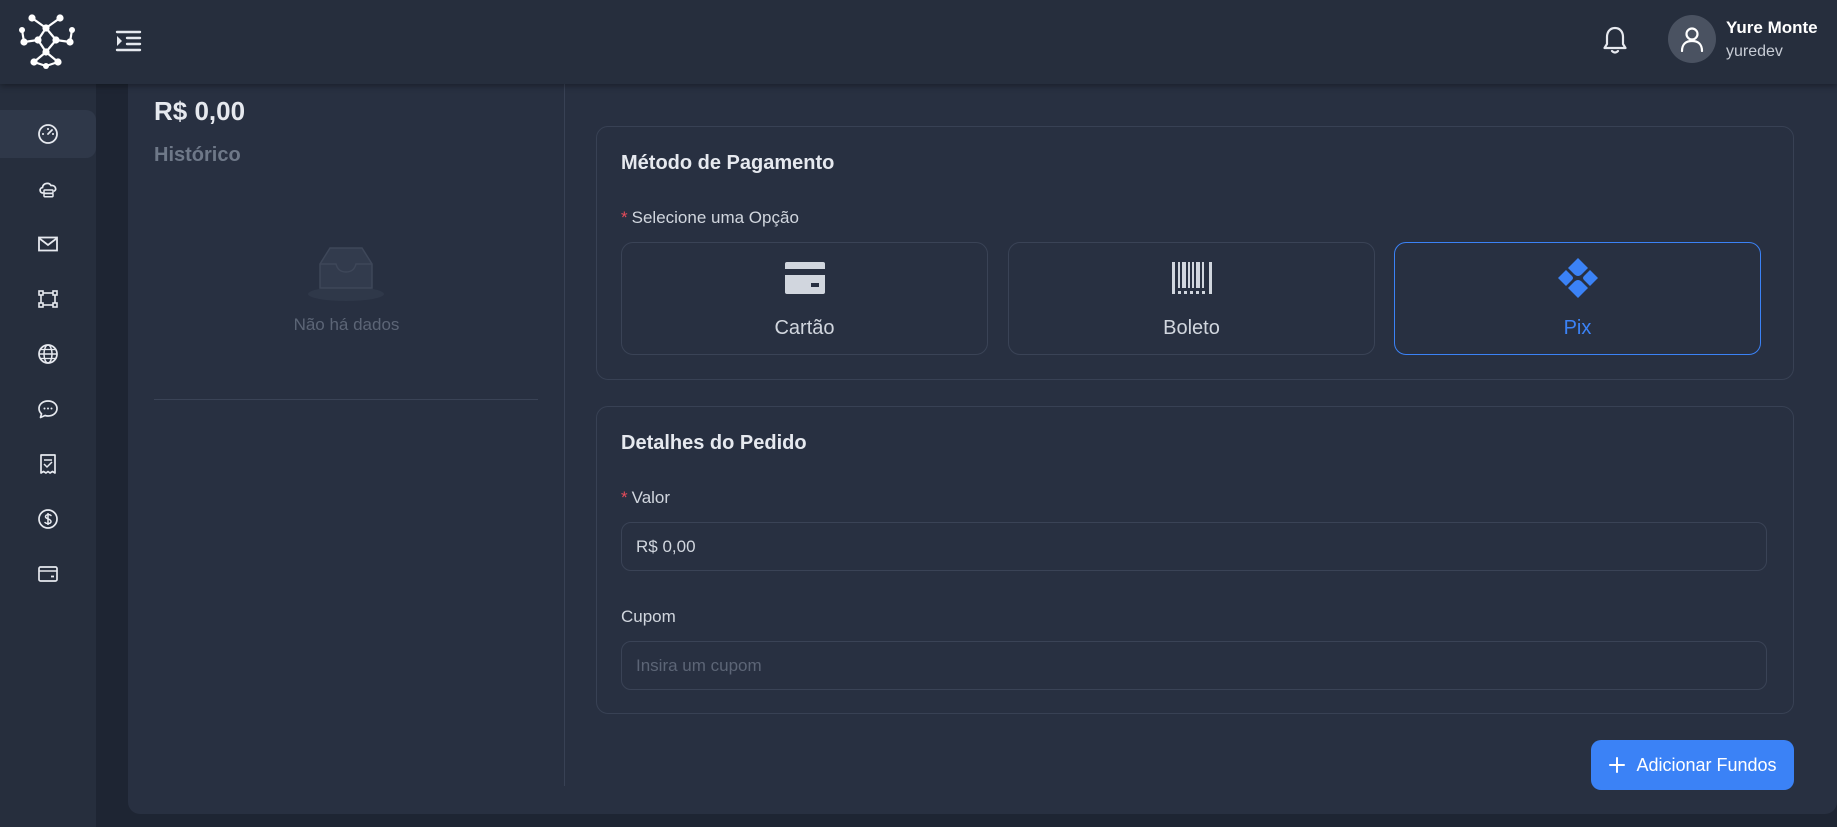  I want to click on payment-option-card: Cartão, so click(804, 298).